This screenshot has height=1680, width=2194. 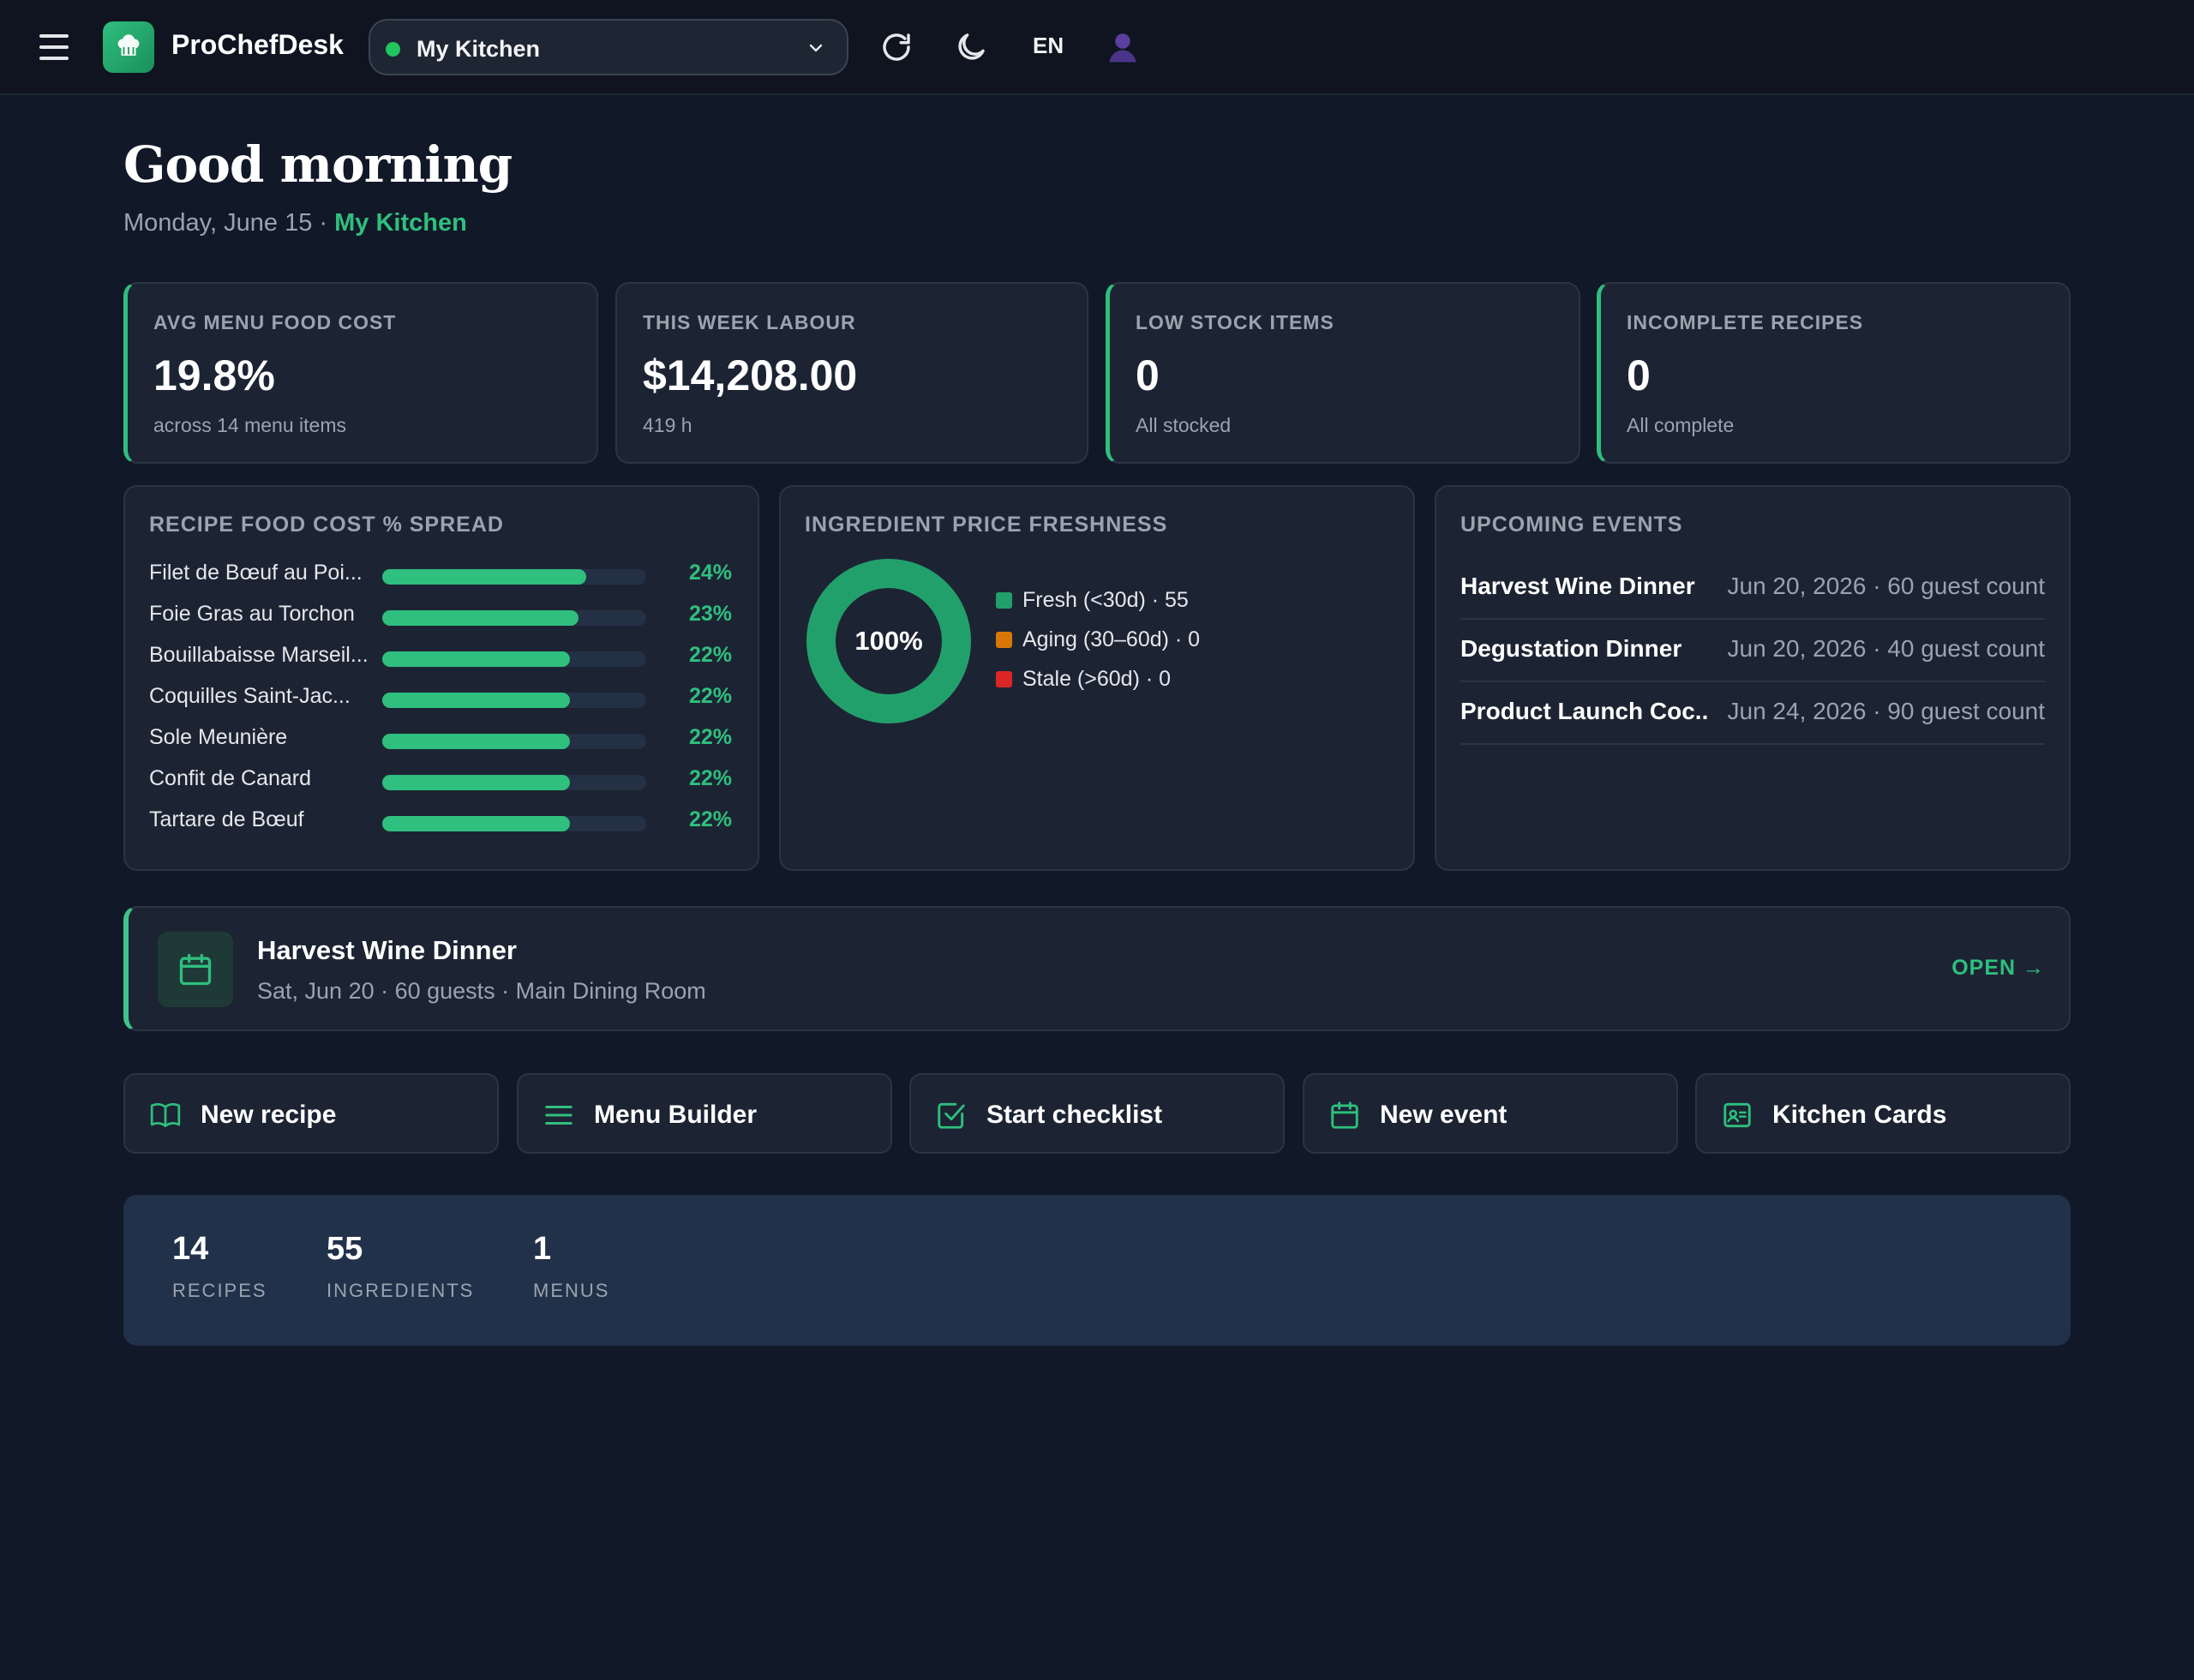 I want to click on kpi-value: 0, so click(x=1148, y=375).